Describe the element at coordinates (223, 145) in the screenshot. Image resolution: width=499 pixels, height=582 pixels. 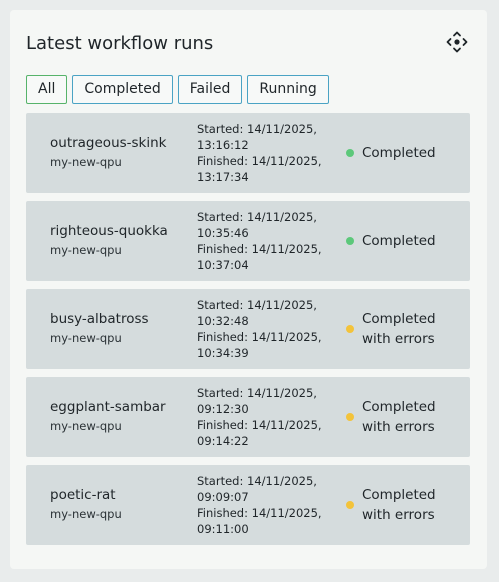
I see `started-time: 13:16:12` at that location.